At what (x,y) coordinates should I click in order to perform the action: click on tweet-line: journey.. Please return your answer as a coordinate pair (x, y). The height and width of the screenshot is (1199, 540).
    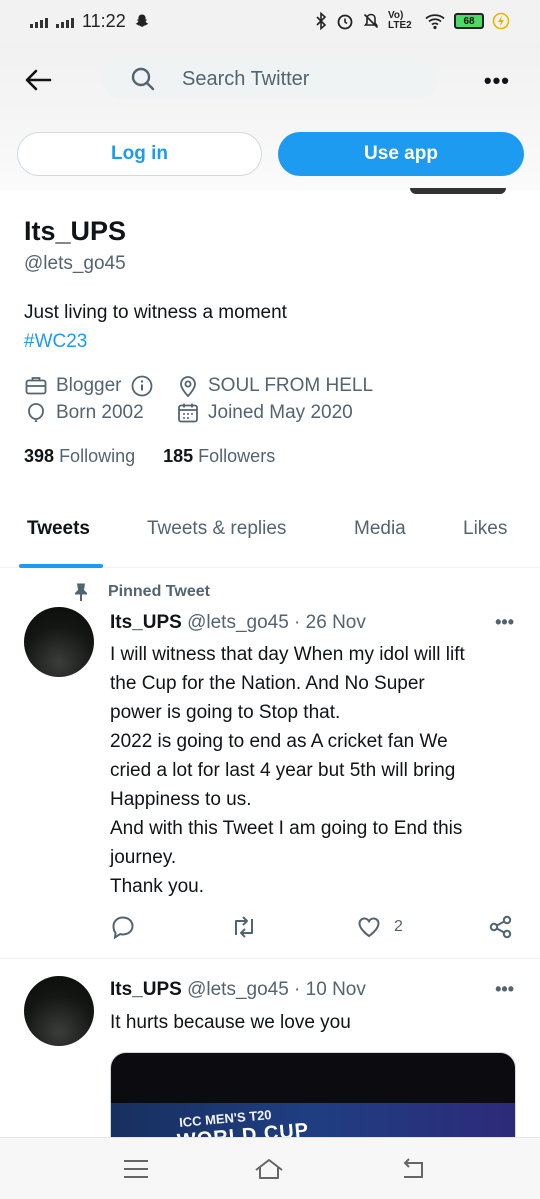
    Looking at the image, I should click on (143, 857).